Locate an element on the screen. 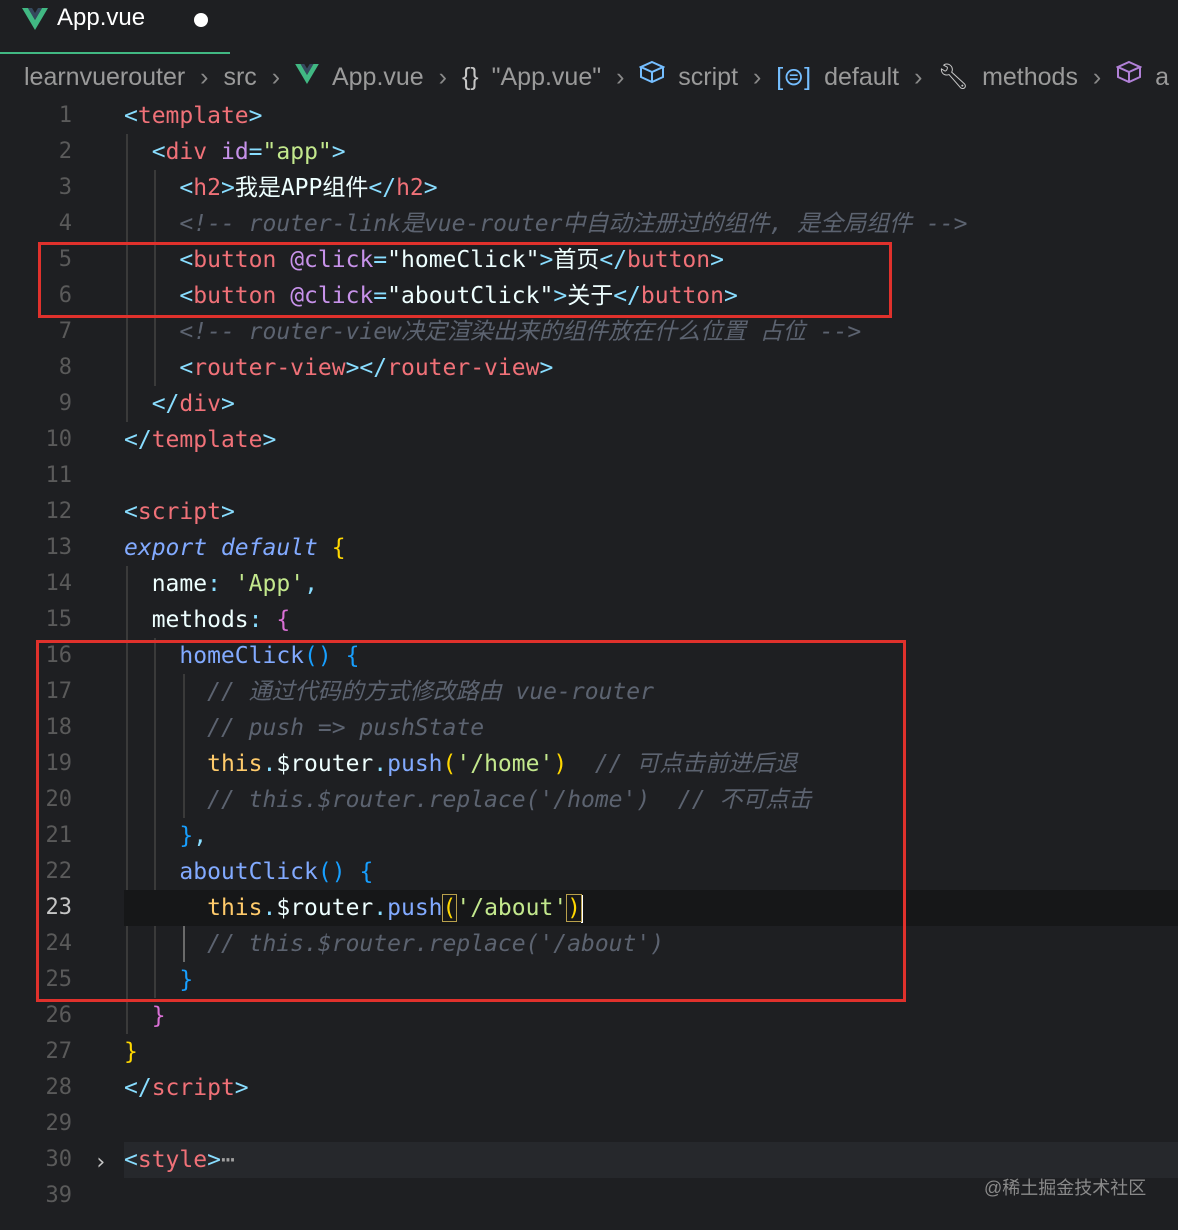 The height and width of the screenshot is (1230, 1178). line-number: 30 is located at coordinates (59, 1159).